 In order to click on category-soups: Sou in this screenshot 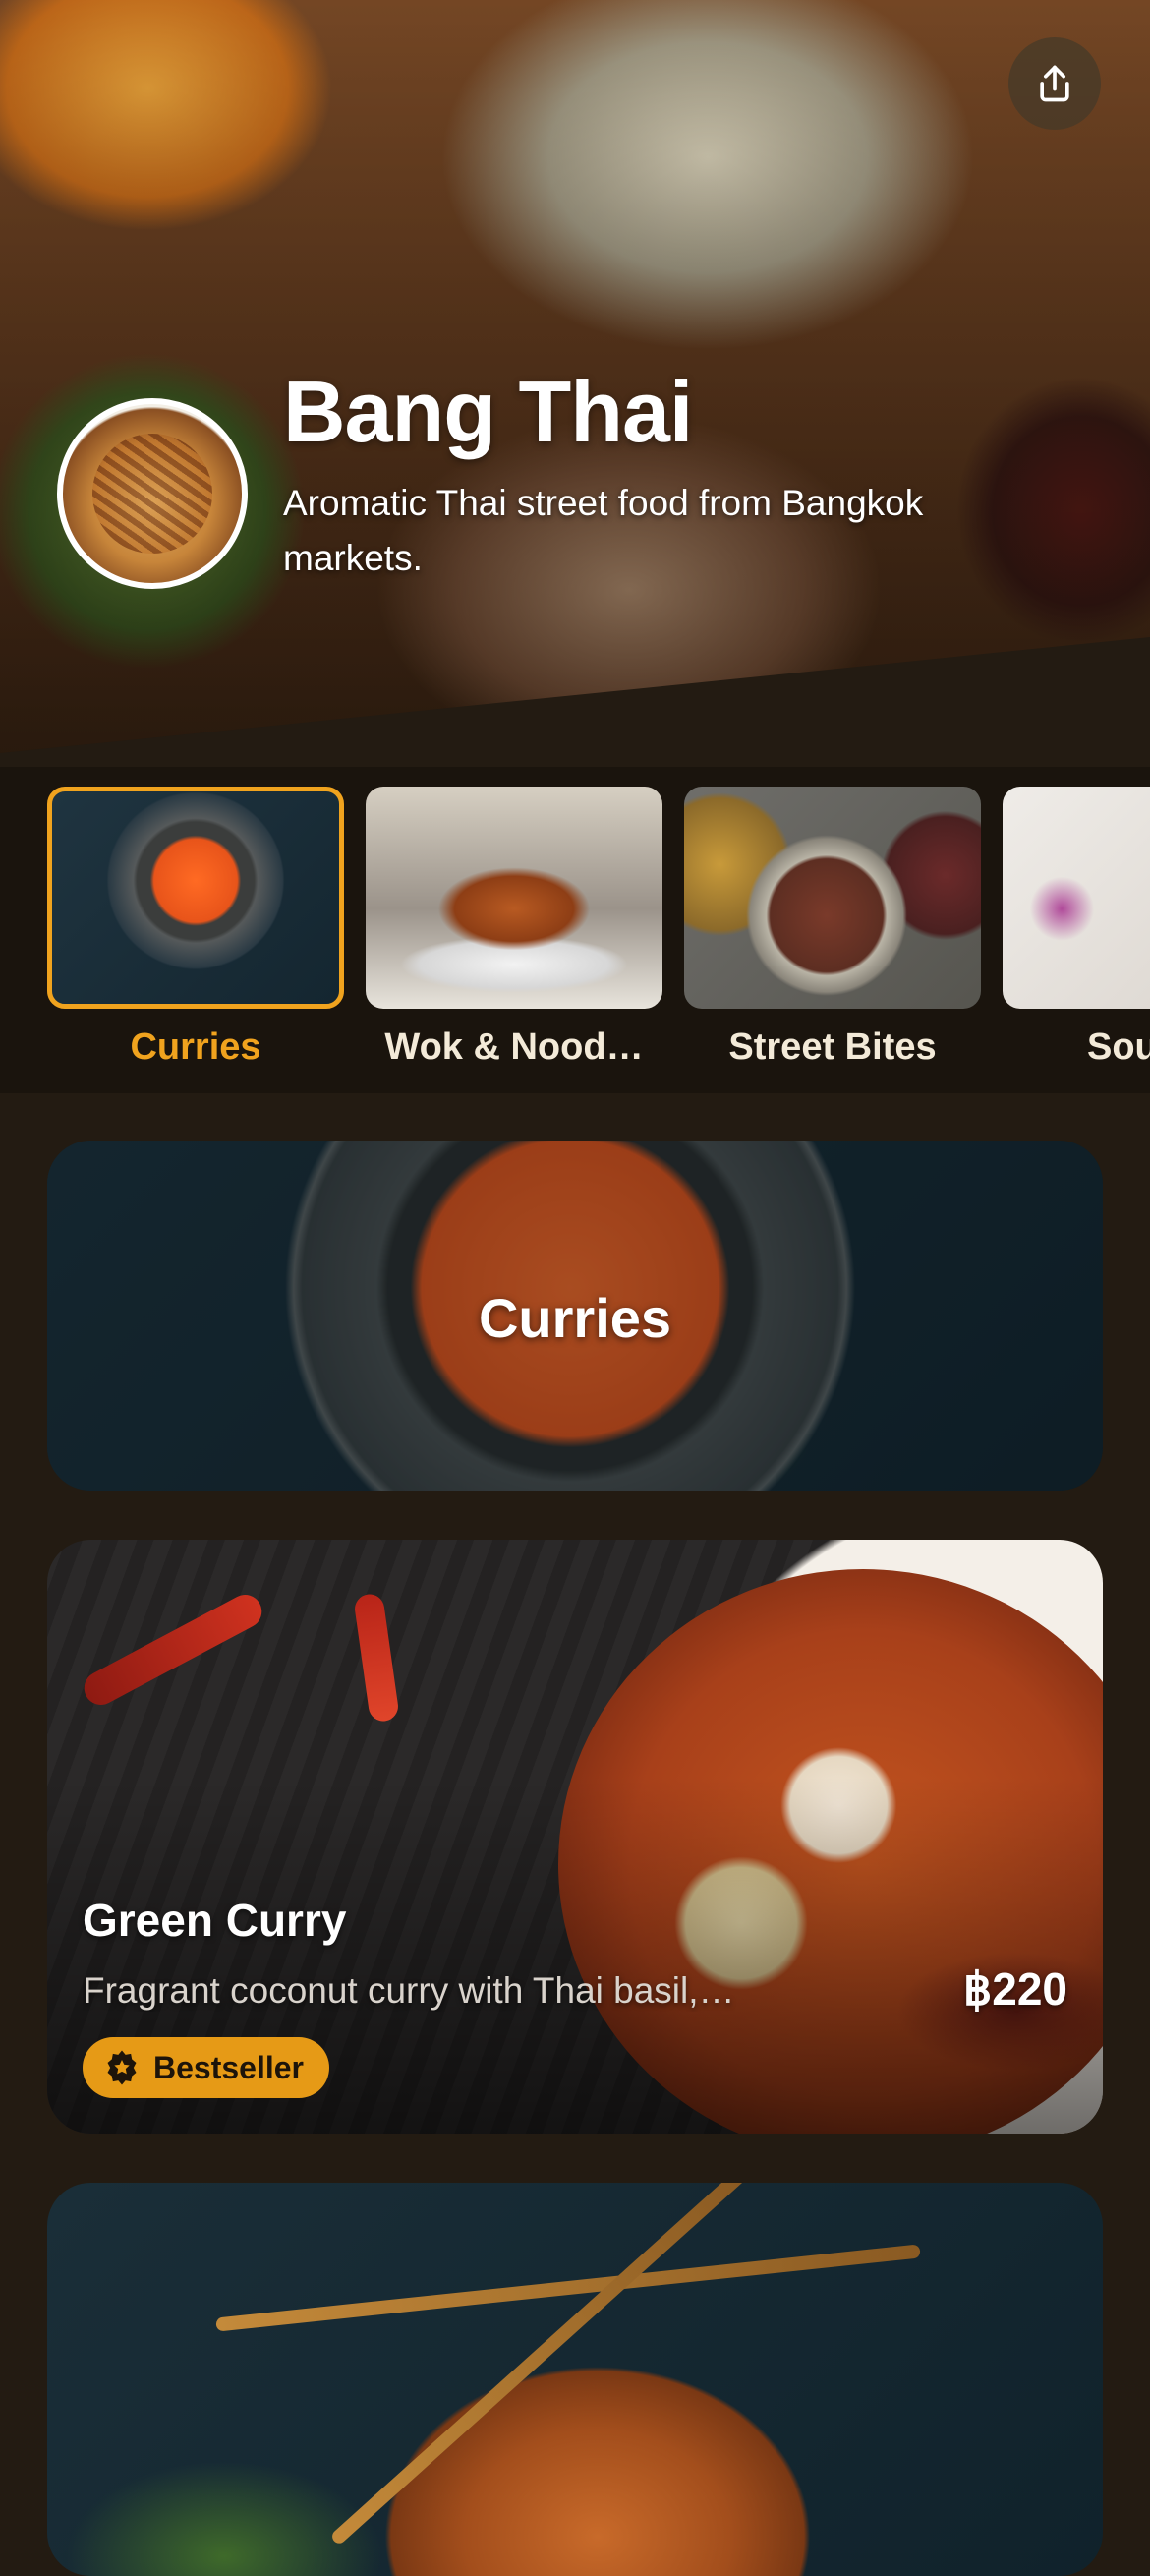, I will do `click(1076, 928)`.